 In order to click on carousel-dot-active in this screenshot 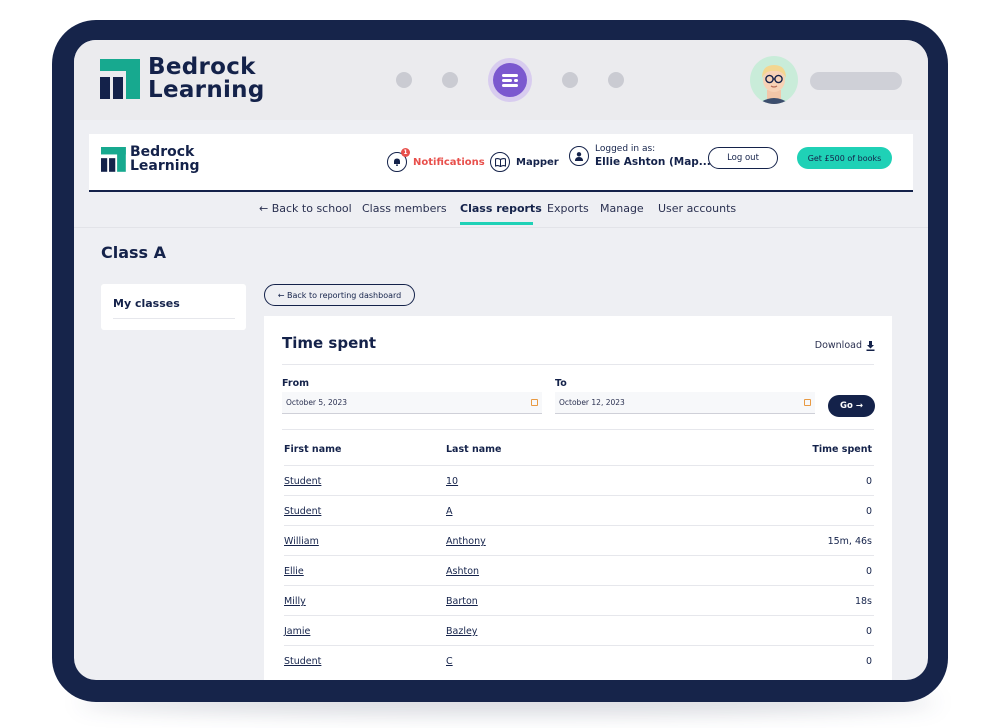, I will do `click(510, 80)`.